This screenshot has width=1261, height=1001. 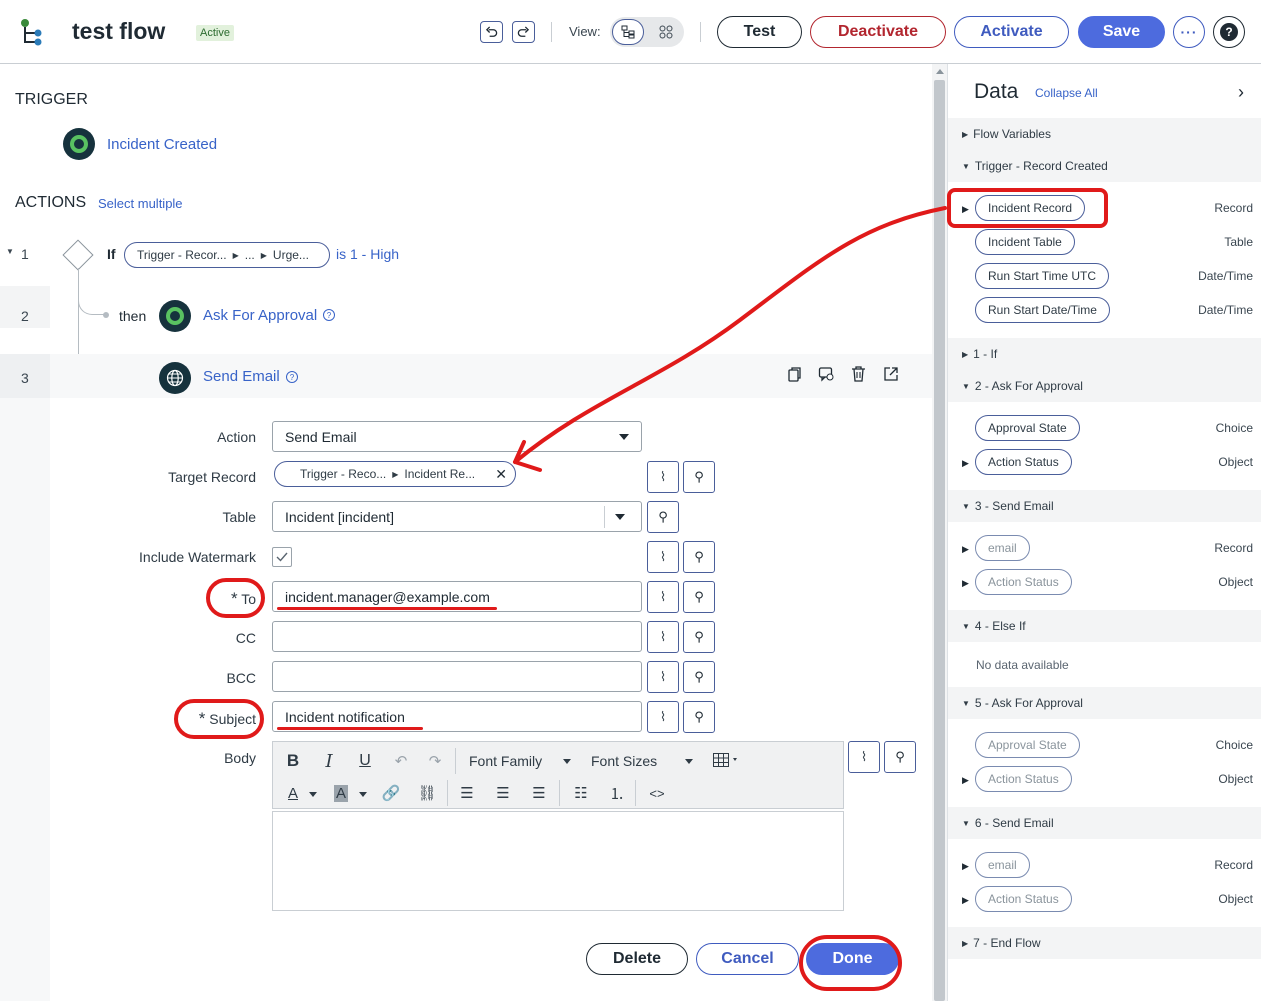 What do you see at coordinates (435, 761) in the screenshot?
I see `redo-icon: ↷` at bounding box center [435, 761].